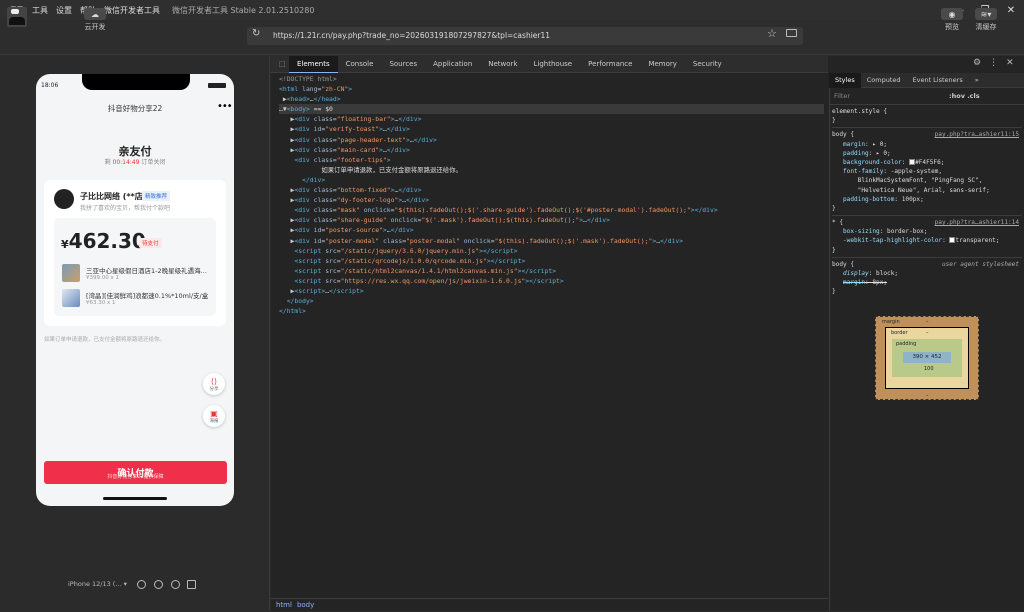 The height and width of the screenshot is (612, 1024). I want to click on cloud-dev-button: ☁ 云开发, so click(95, 20).